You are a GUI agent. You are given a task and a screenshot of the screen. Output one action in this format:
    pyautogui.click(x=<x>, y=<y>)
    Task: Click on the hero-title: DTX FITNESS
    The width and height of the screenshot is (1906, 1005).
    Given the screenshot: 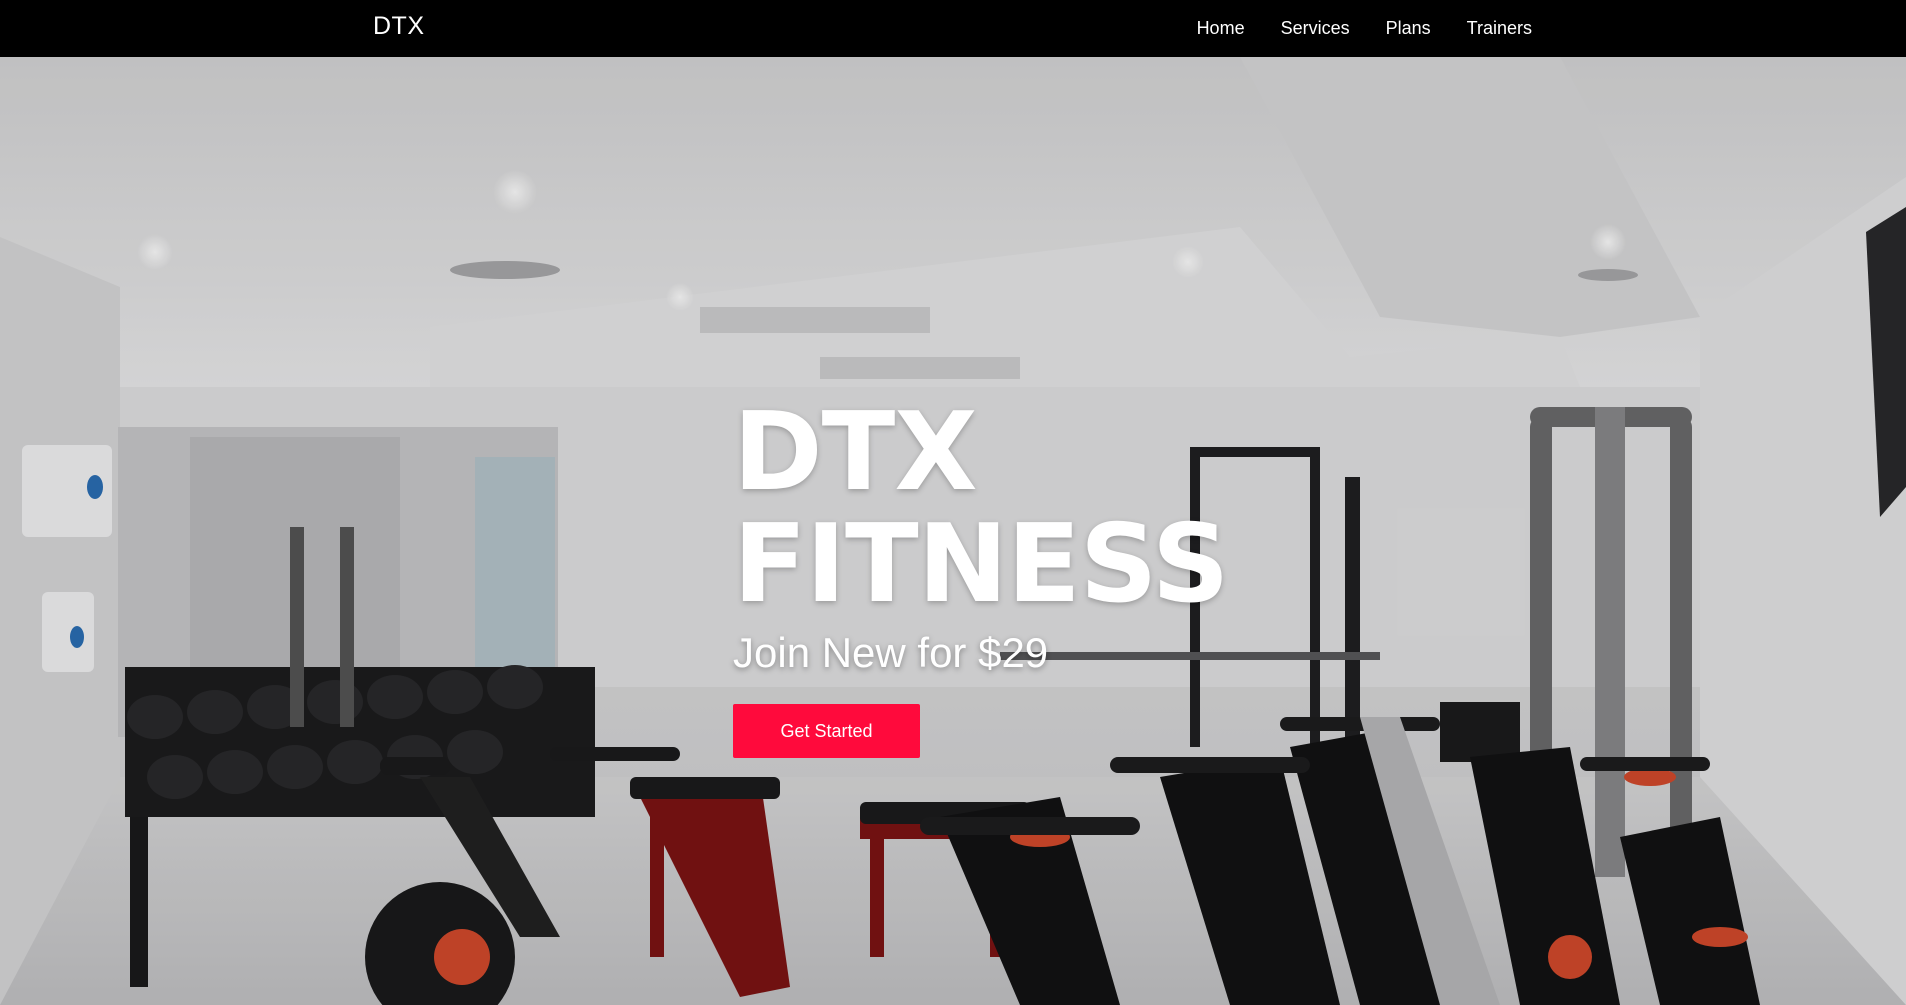 What is the action you would take?
    pyautogui.click(x=981, y=508)
    